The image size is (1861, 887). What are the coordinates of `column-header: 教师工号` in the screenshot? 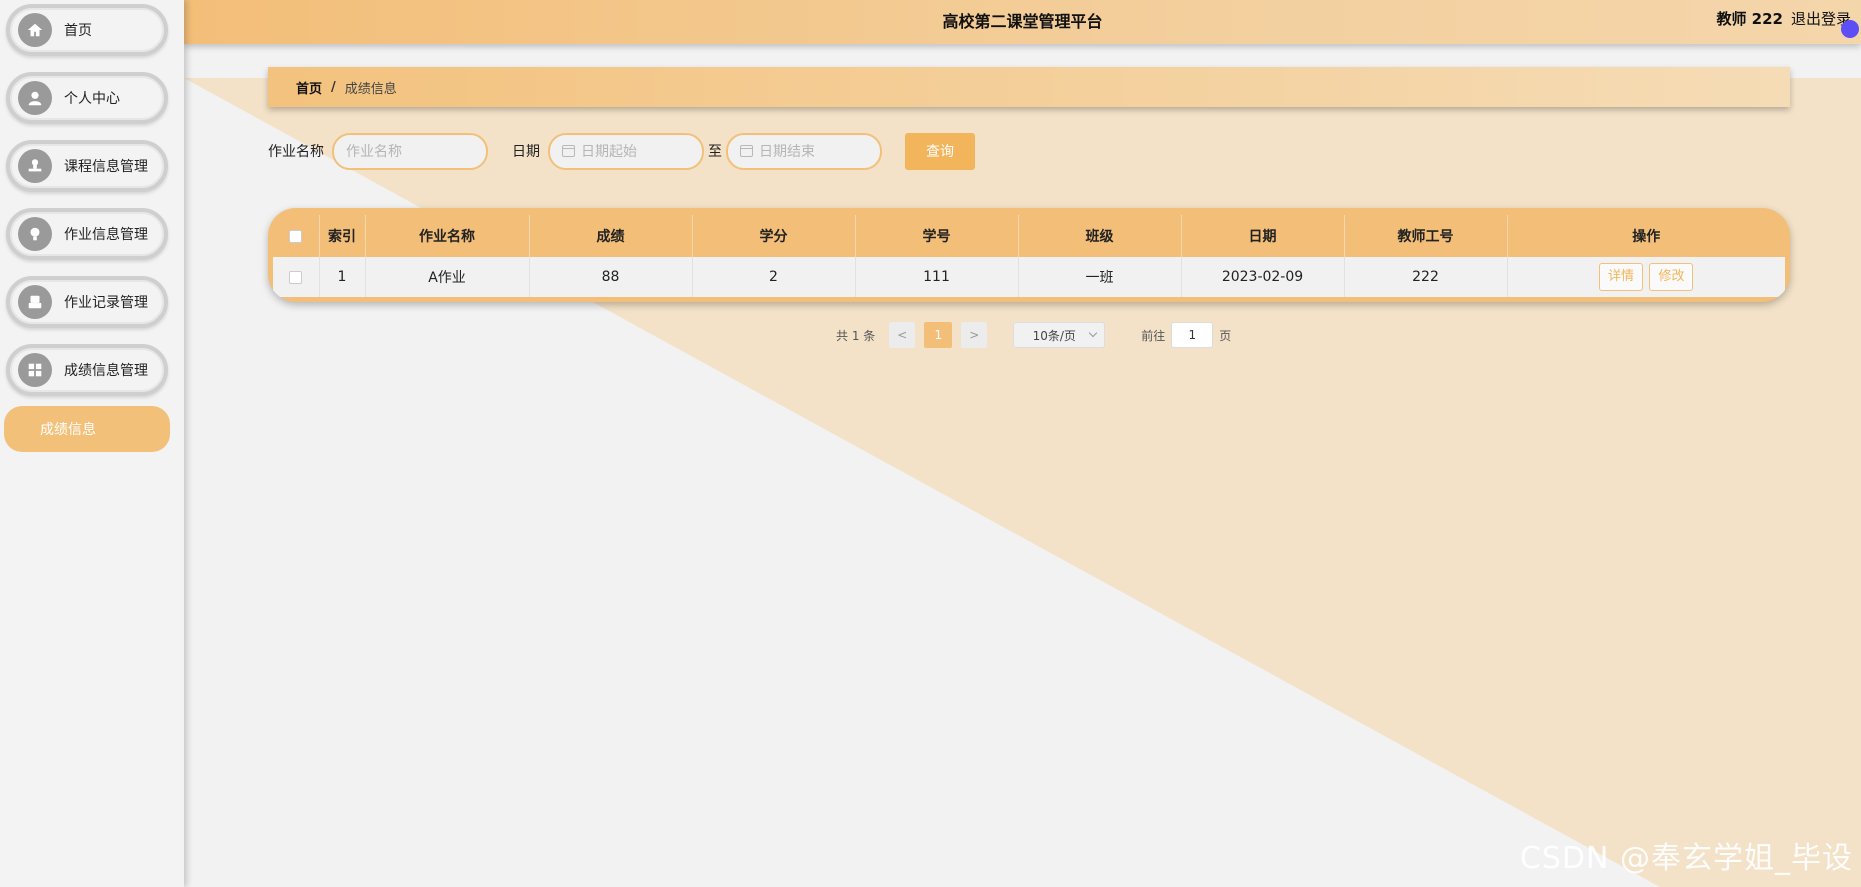 It's located at (1426, 236).